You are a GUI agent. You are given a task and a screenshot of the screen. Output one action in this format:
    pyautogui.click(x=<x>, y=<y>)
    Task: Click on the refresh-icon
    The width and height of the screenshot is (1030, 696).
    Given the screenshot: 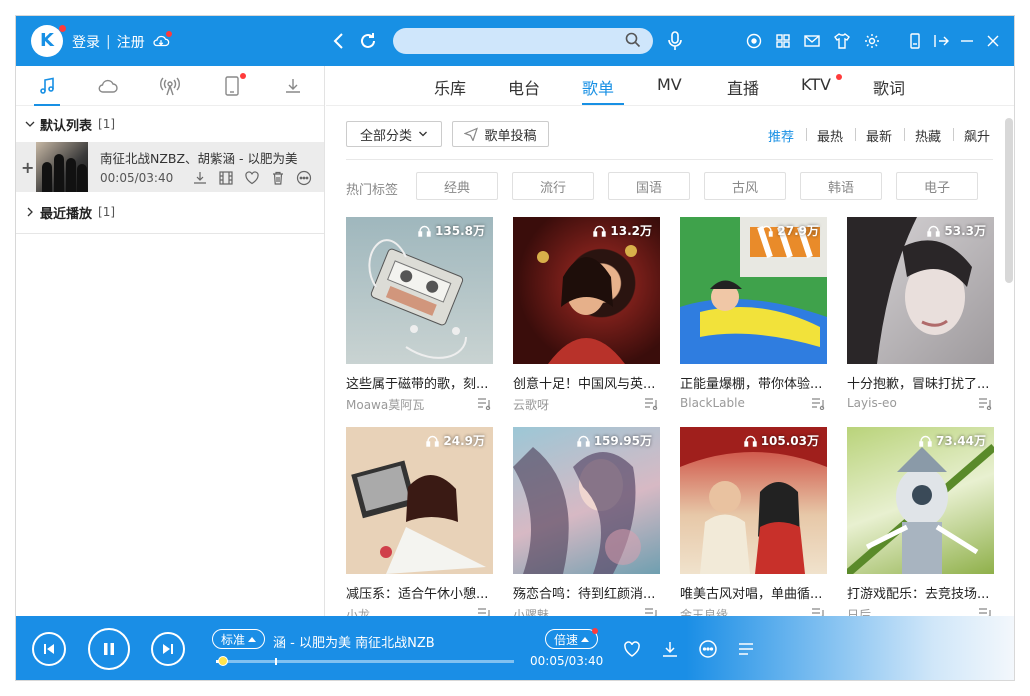 What is the action you would take?
    pyautogui.click(x=368, y=41)
    